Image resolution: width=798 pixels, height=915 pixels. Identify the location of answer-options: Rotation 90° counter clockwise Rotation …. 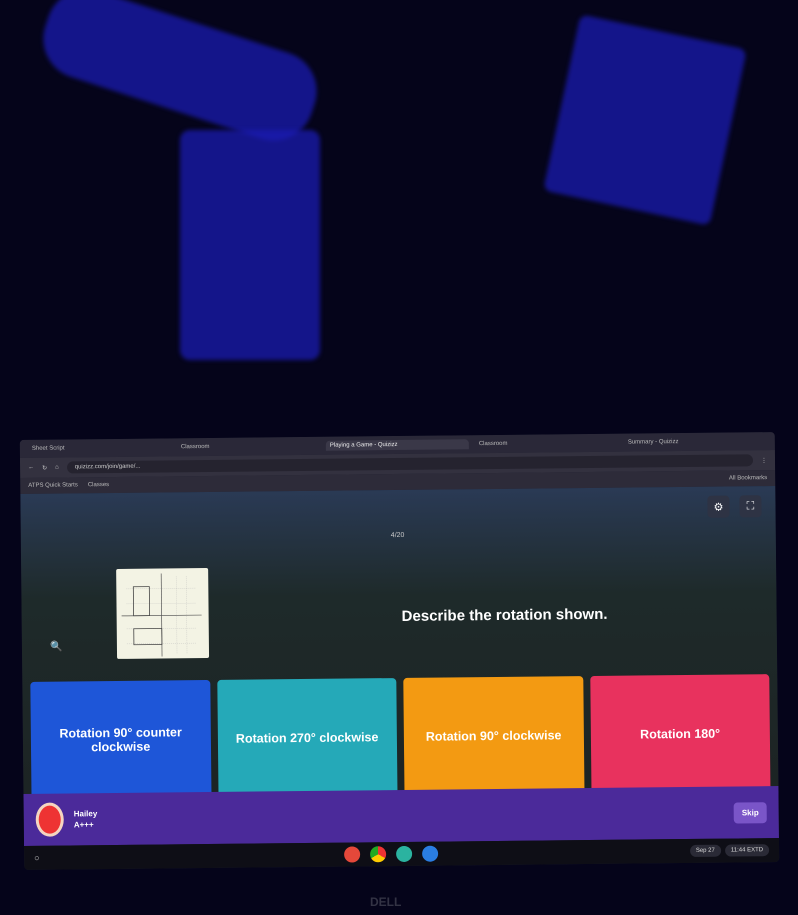
(400, 737).